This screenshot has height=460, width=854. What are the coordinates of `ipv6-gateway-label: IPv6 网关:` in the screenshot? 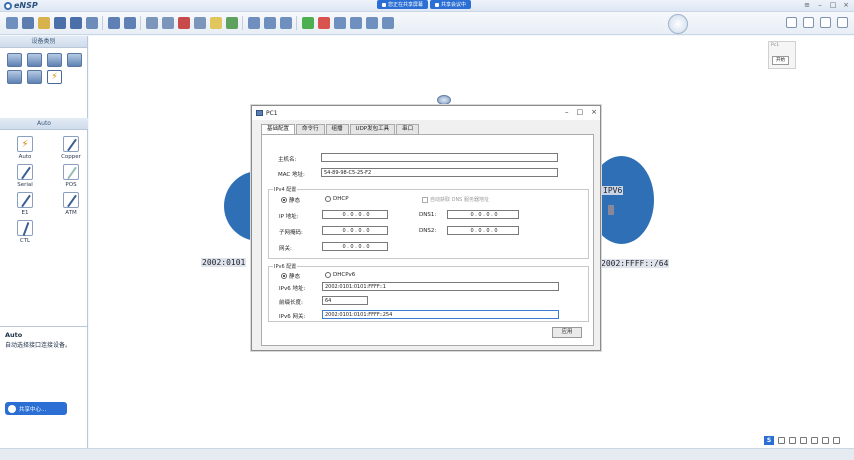 It's located at (292, 317).